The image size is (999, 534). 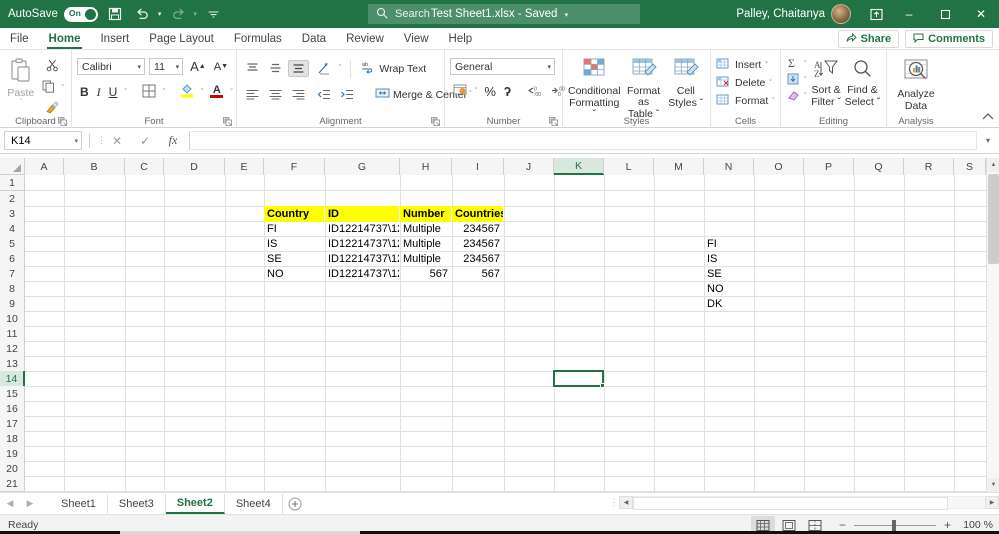 I want to click on column-header-I: I, so click(x=478, y=166).